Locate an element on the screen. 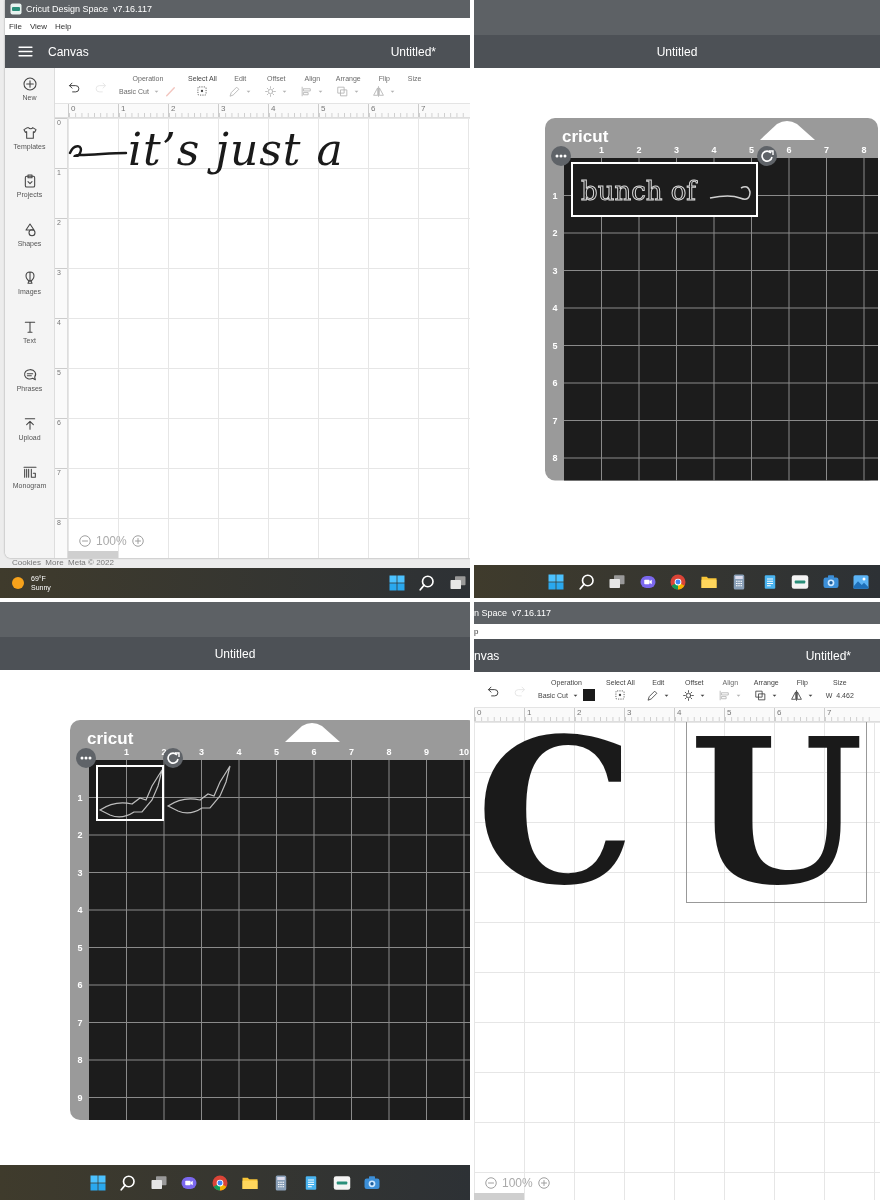  menu-item: p is located at coordinates (476, 631).